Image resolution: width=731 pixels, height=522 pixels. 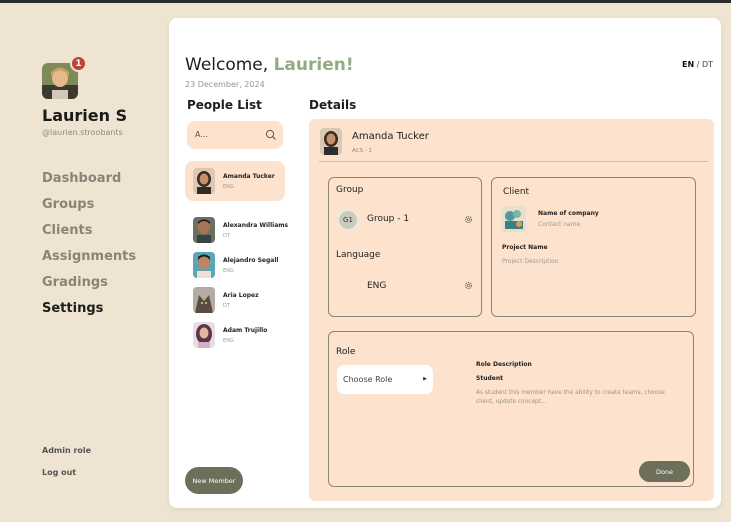 What do you see at coordinates (377, 286) in the screenshot?
I see `language-value: ENG` at bounding box center [377, 286].